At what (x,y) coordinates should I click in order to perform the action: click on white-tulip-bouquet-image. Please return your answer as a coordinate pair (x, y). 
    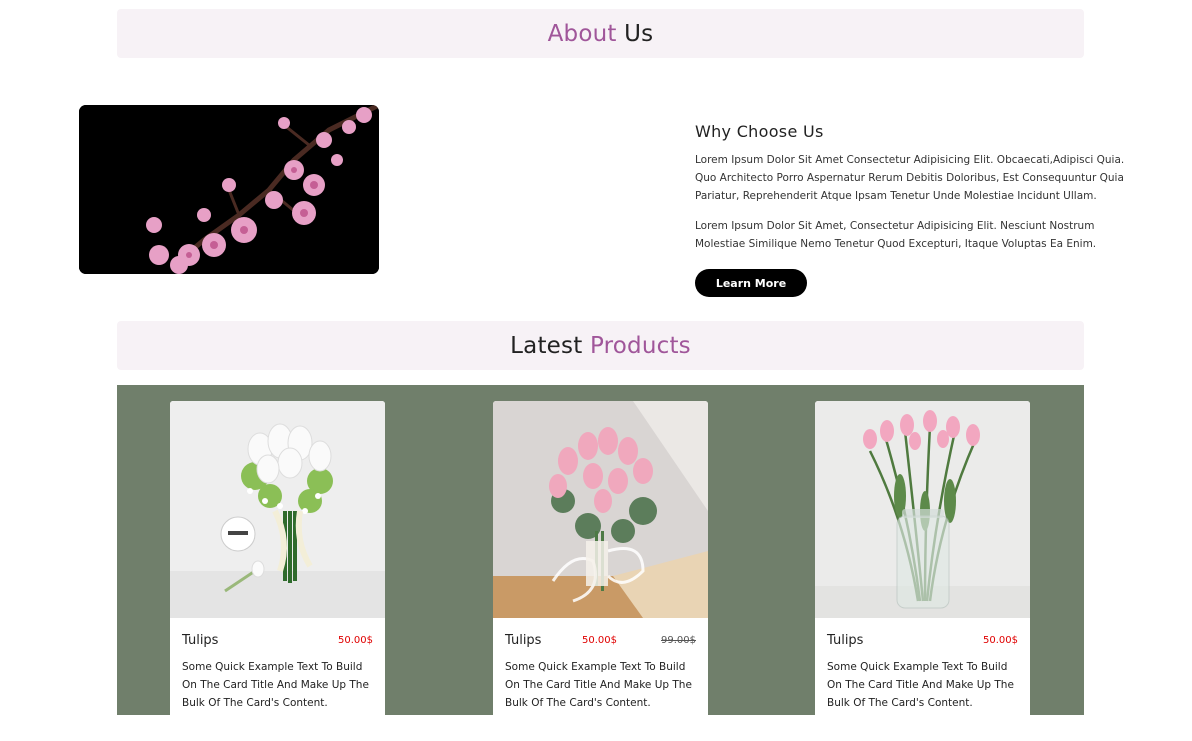
    Looking at the image, I should click on (277, 509).